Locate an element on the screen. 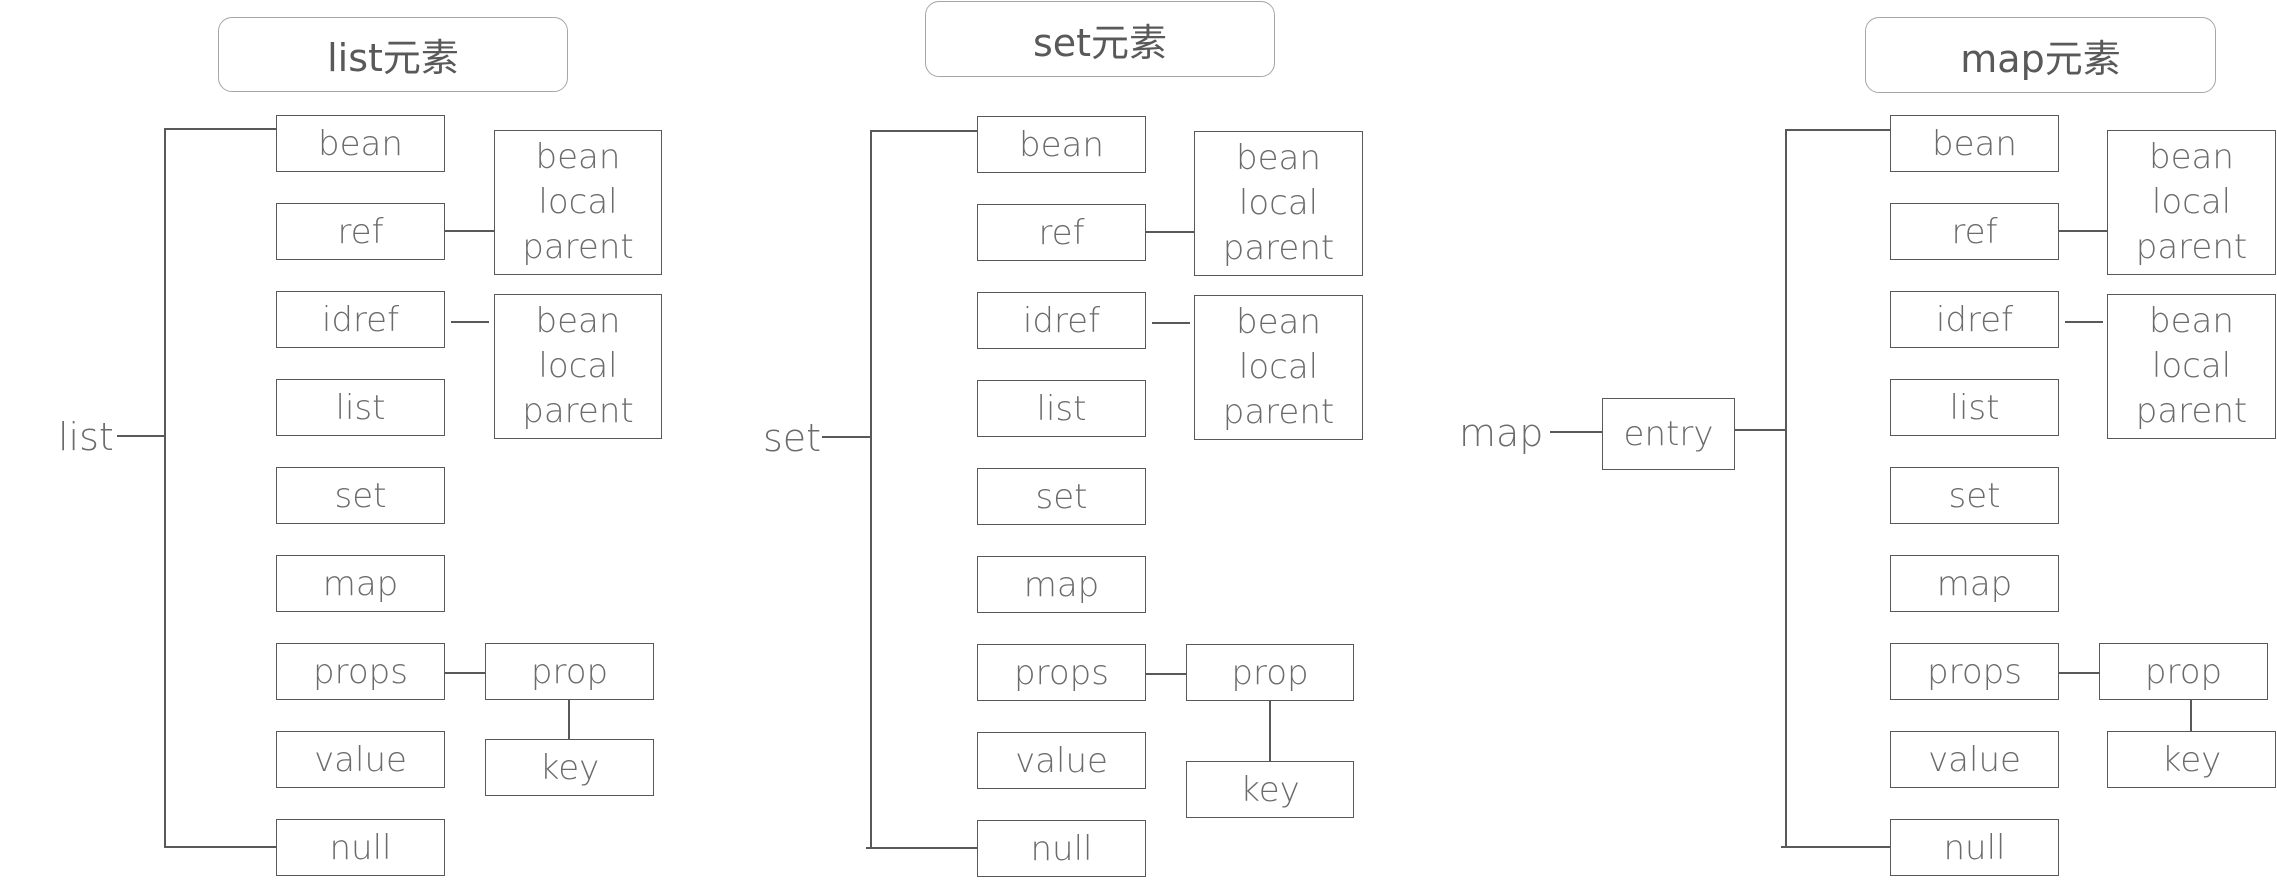  root-label-set: set is located at coordinates (792, 438).